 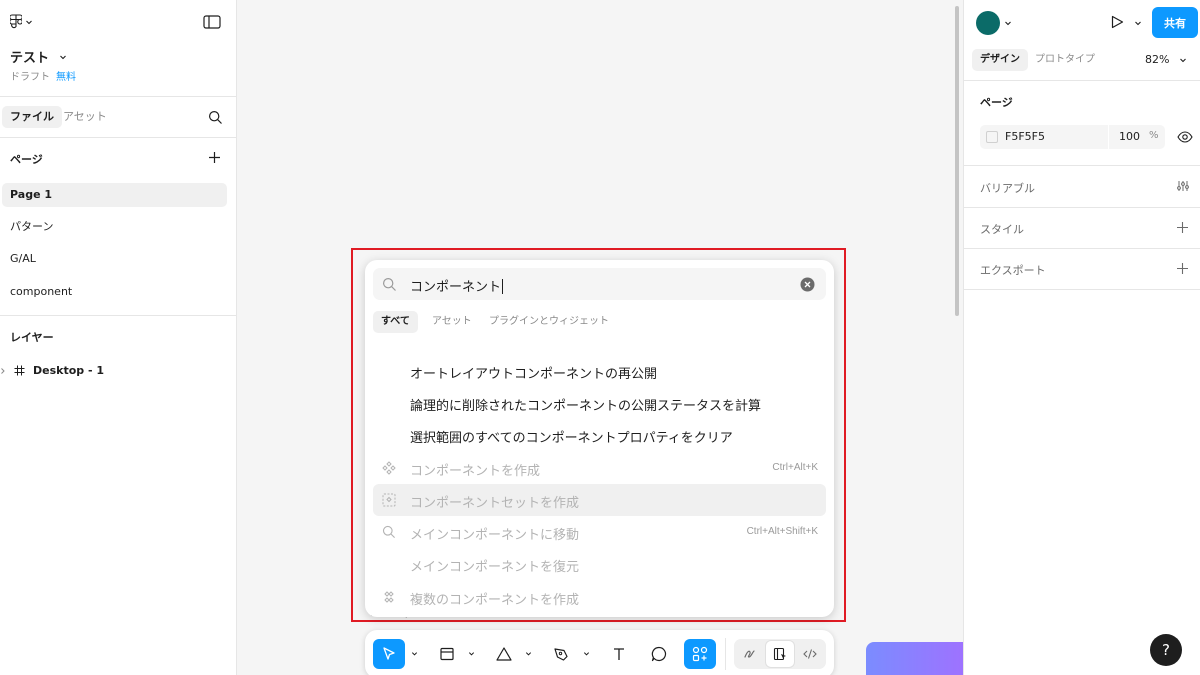 I want to click on tab-design: デザイン, so click(x=1000, y=60).